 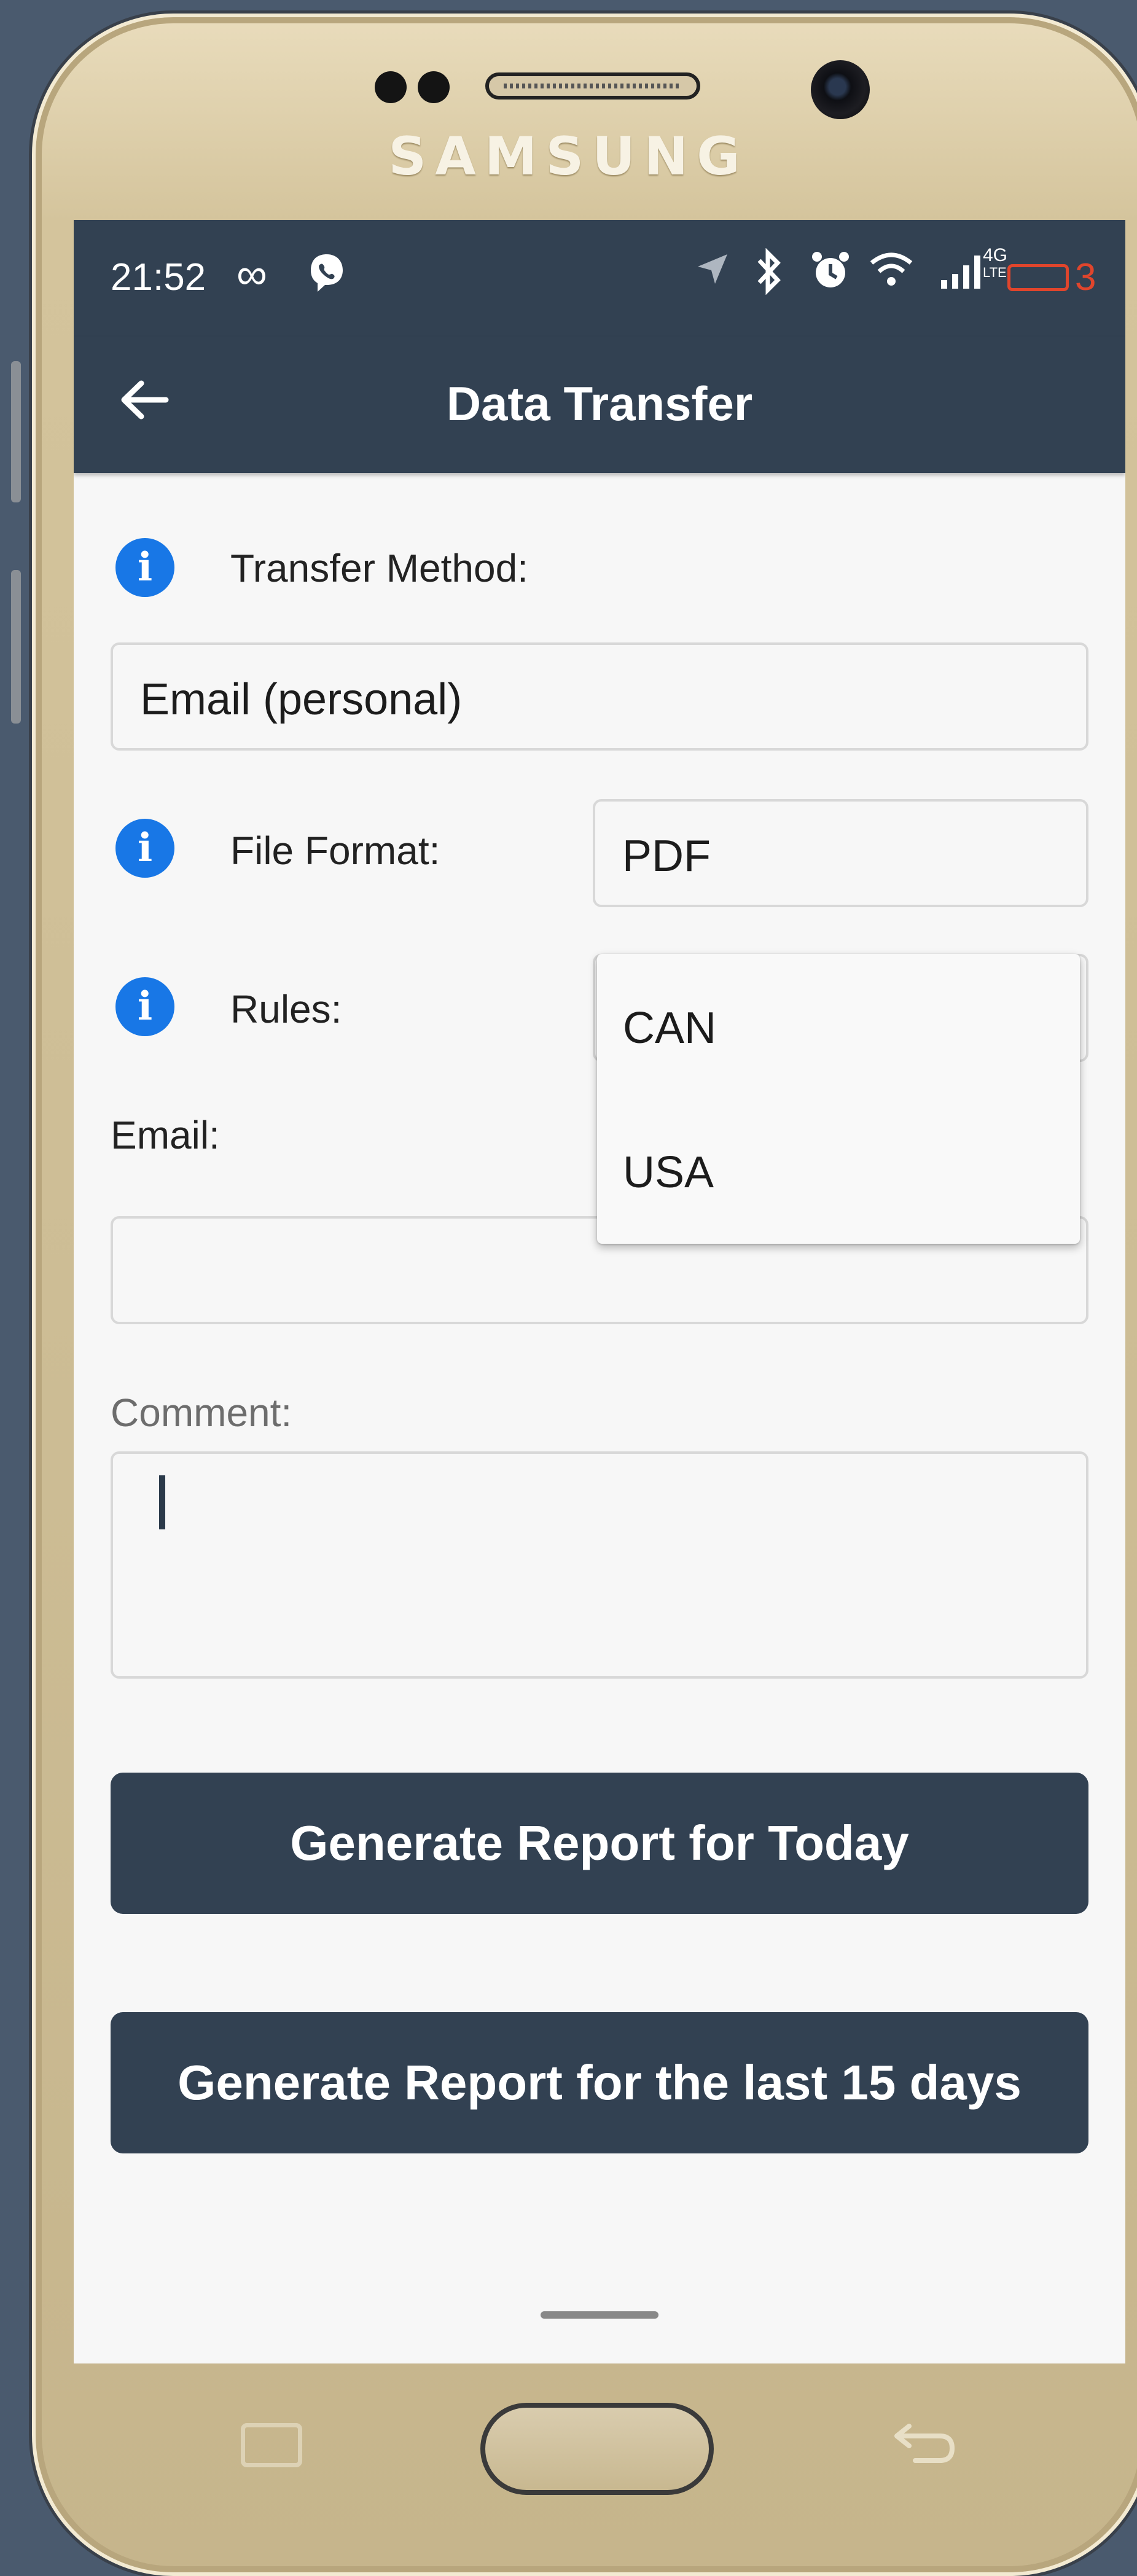 What do you see at coordinates (158, 277) in the screenshot?
I see `status-time: 21:52` at bounding box center [158, 277].